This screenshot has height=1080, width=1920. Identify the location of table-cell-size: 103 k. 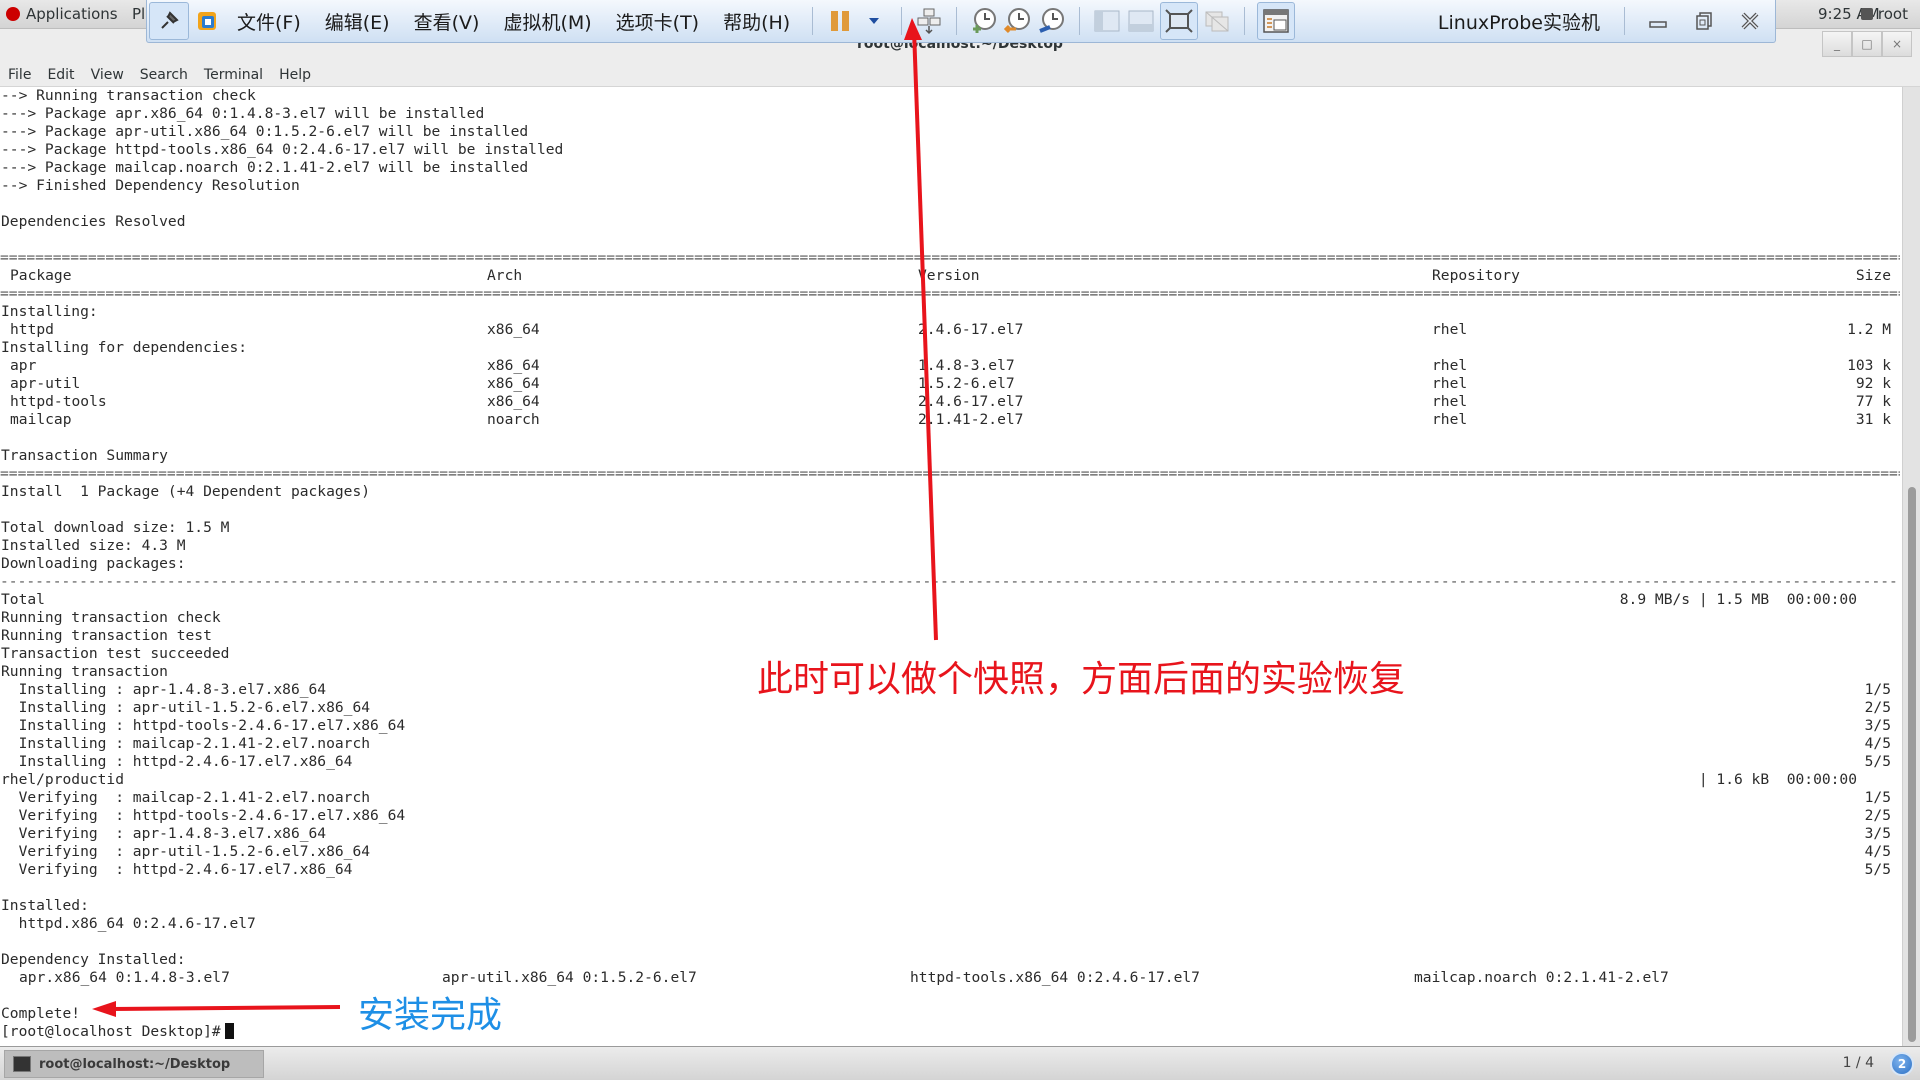
(1869, 365).